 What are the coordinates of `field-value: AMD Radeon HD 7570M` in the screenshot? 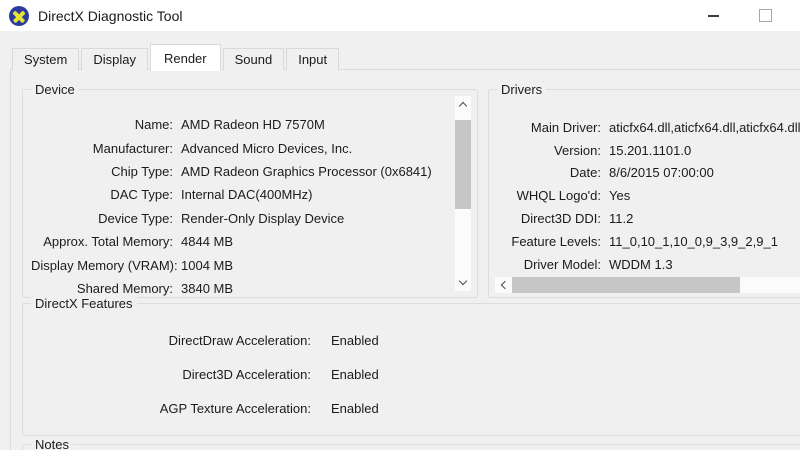 It's located at (253, 125).